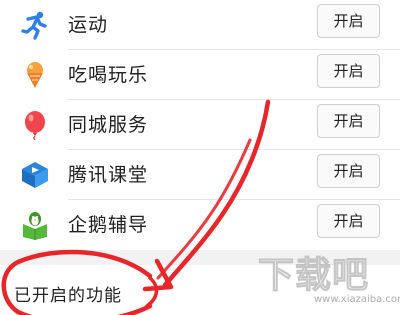 The height and width of the screenshot is (315, 400). I want to click on penguin-book-icon, so click(35, 226).